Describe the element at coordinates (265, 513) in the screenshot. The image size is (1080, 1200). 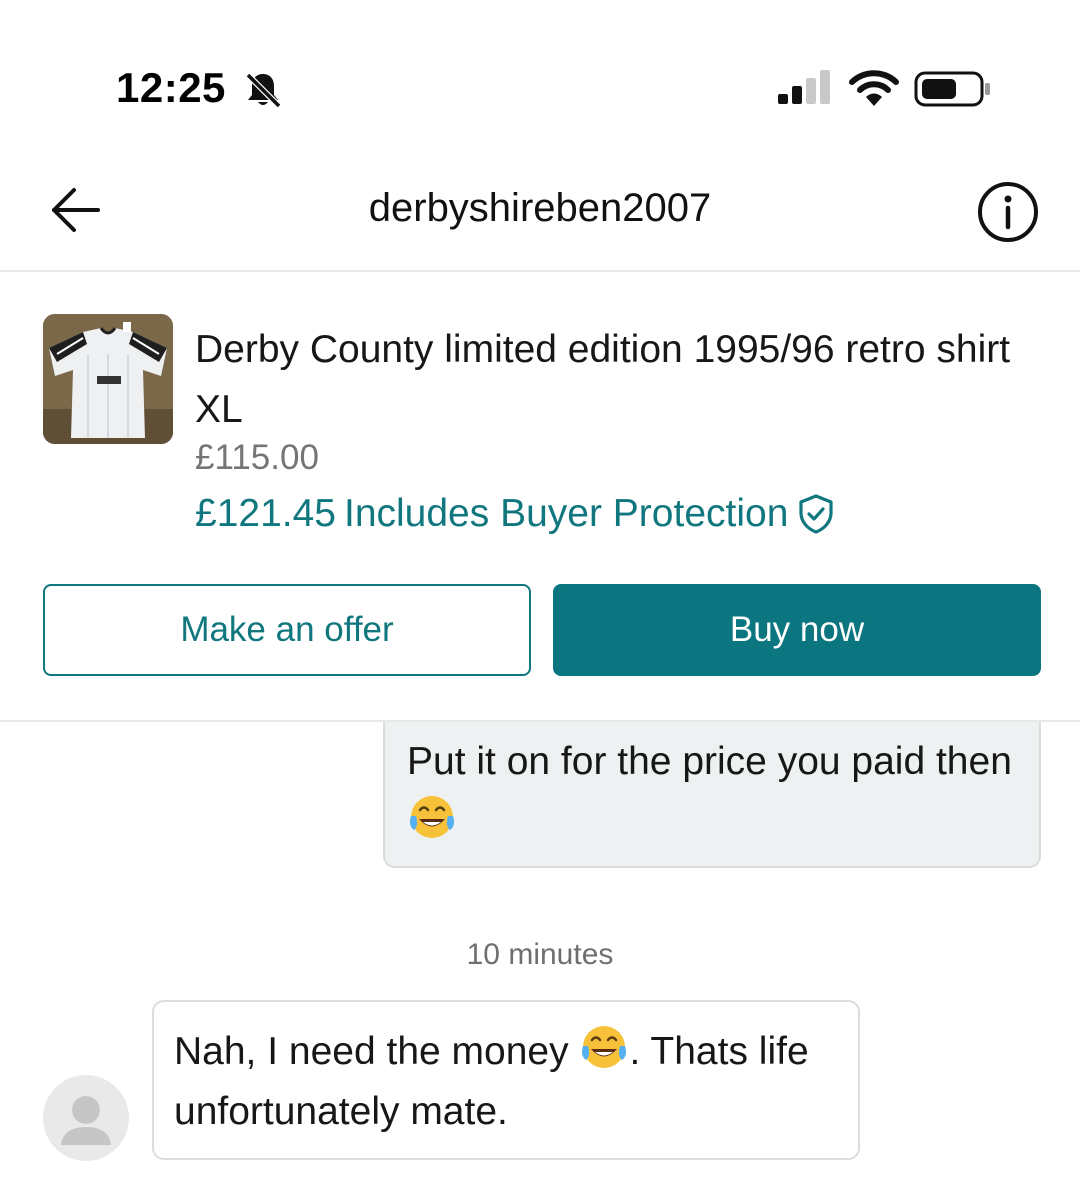
I see `total-price: £121.45` at that location.